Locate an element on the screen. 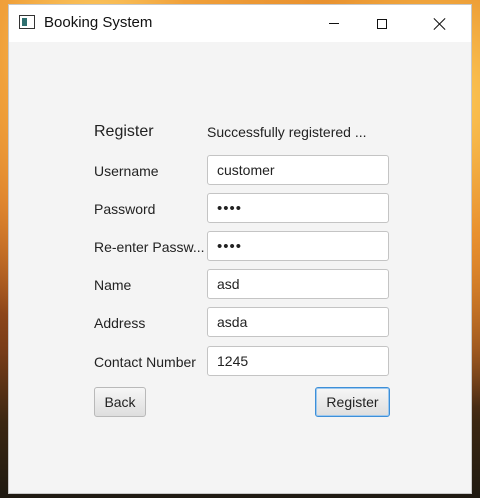  app-icon is located at coordinates (27, 22).